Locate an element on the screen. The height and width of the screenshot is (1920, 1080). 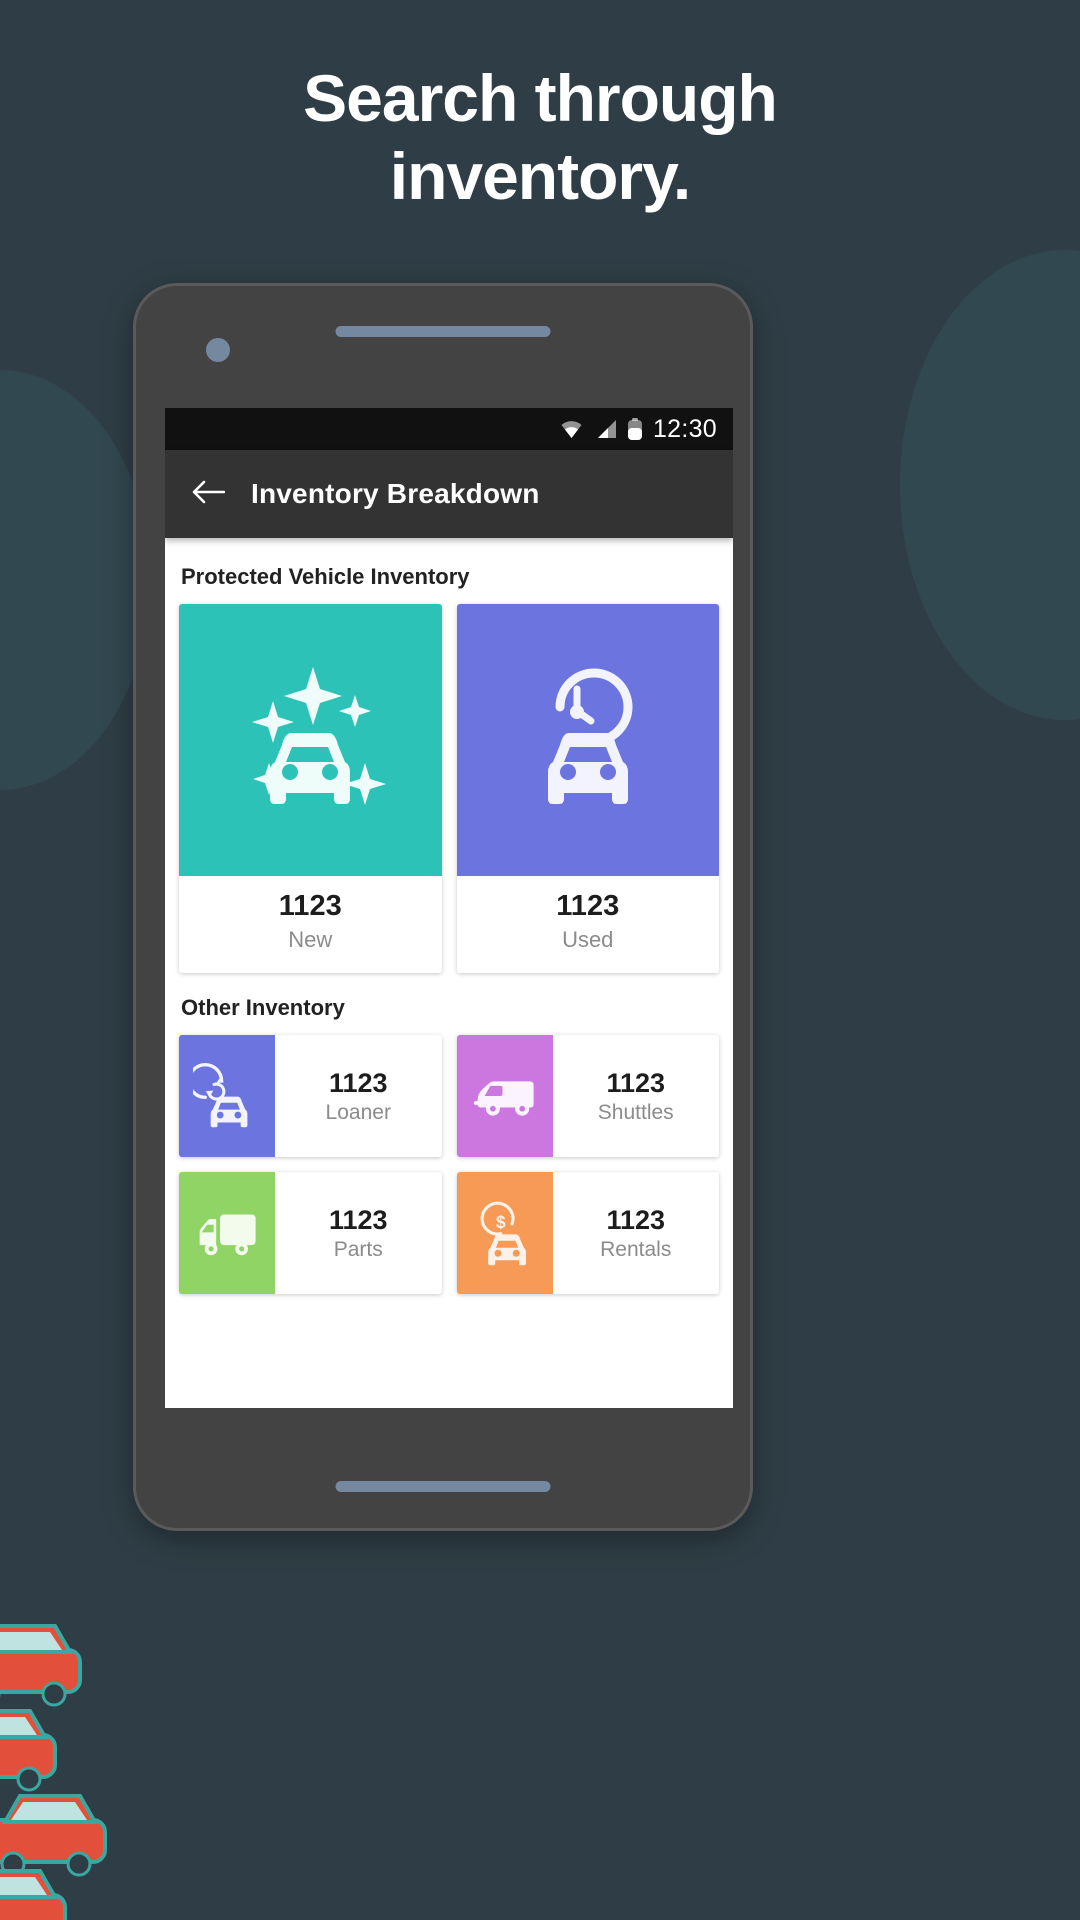
back-arrow-icon is located at coordinates (208, 494).